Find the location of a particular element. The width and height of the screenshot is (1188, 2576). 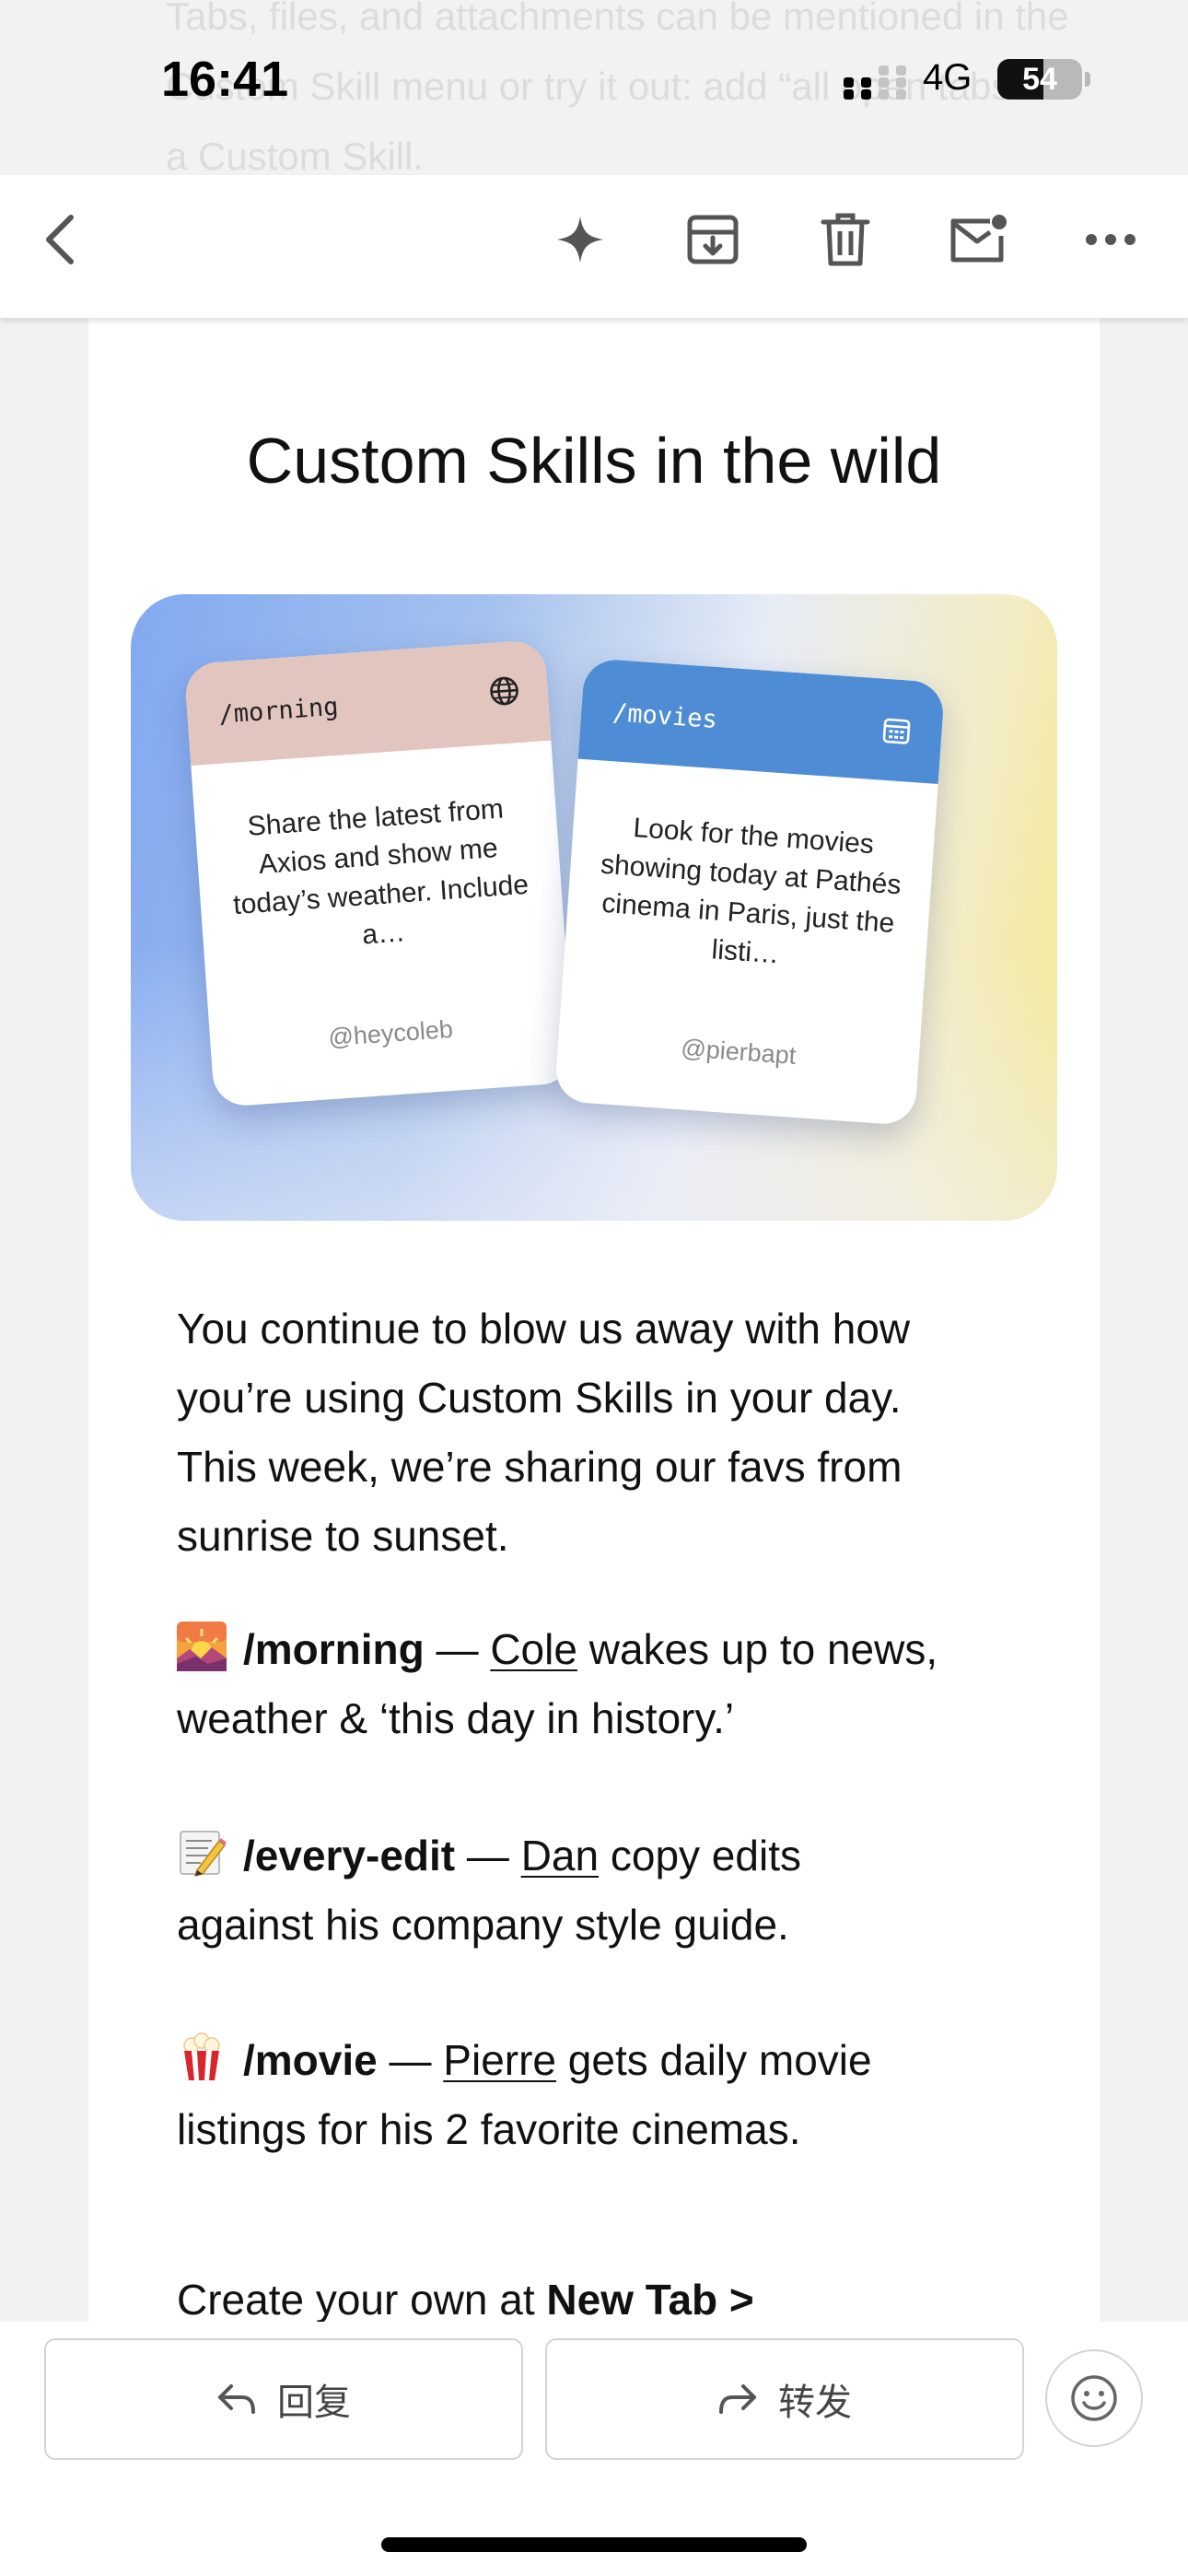

sparkle-icon is located at coordinates (580, 240).